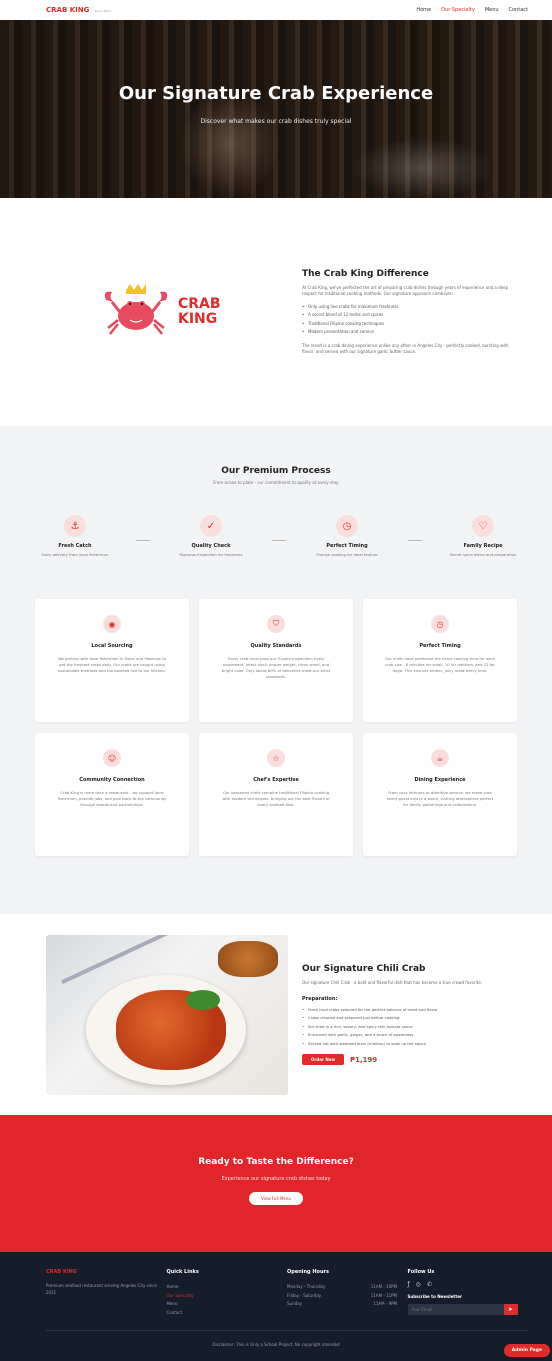 Image resolution: width=552 pixels, height=1361 pixels. What do you see at coordinates (342, 1296) in the screenshot?
I see `hours-row: Friday - Saturday 11AM - 11PM` at bounding box center [342, 1296].